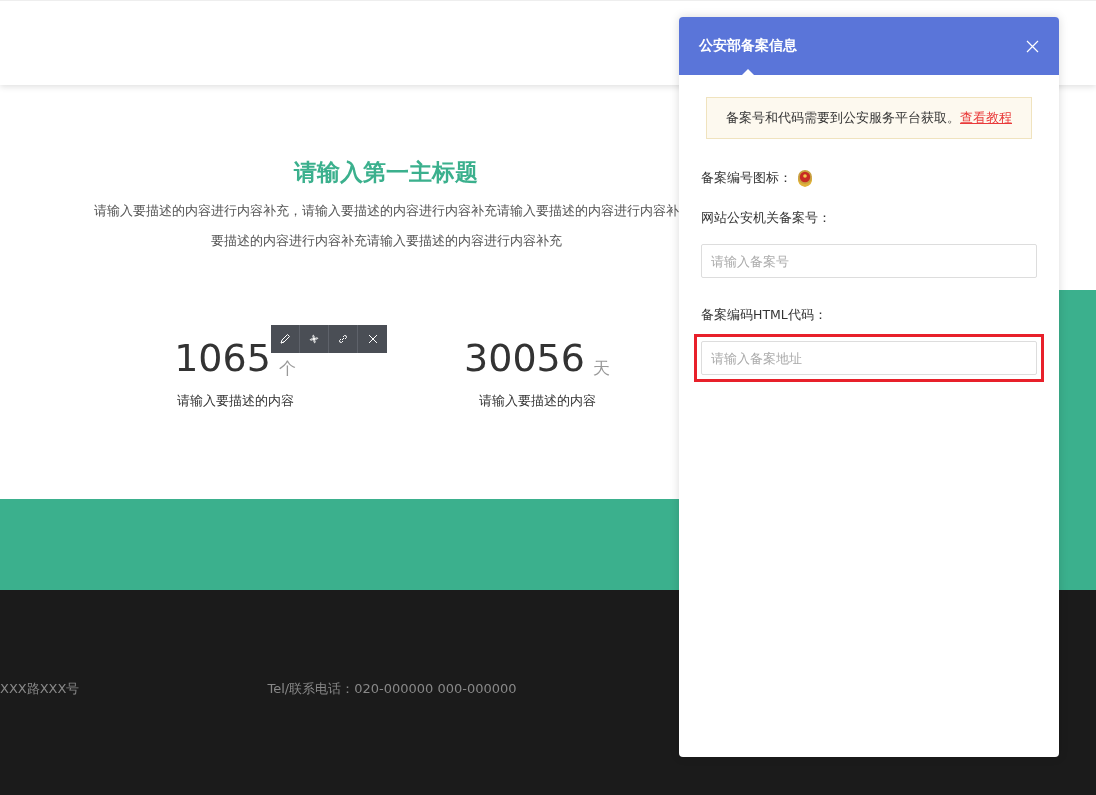 This screenshot has width=1096, height=795. Describe the element at coordinates (222, 358) in the screenshot. I see `stat-number: 1065` at that location.